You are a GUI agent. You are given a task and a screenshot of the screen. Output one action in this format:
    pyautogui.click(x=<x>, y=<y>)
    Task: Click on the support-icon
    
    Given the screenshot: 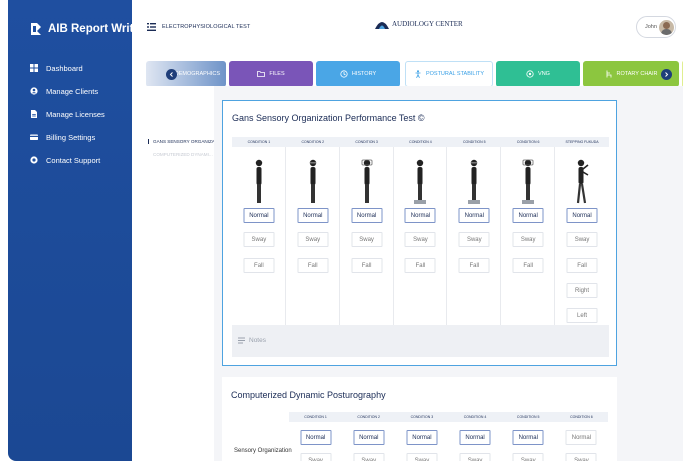 What is the action you would take?
    pyautogui.click(x=34, y=160)
    